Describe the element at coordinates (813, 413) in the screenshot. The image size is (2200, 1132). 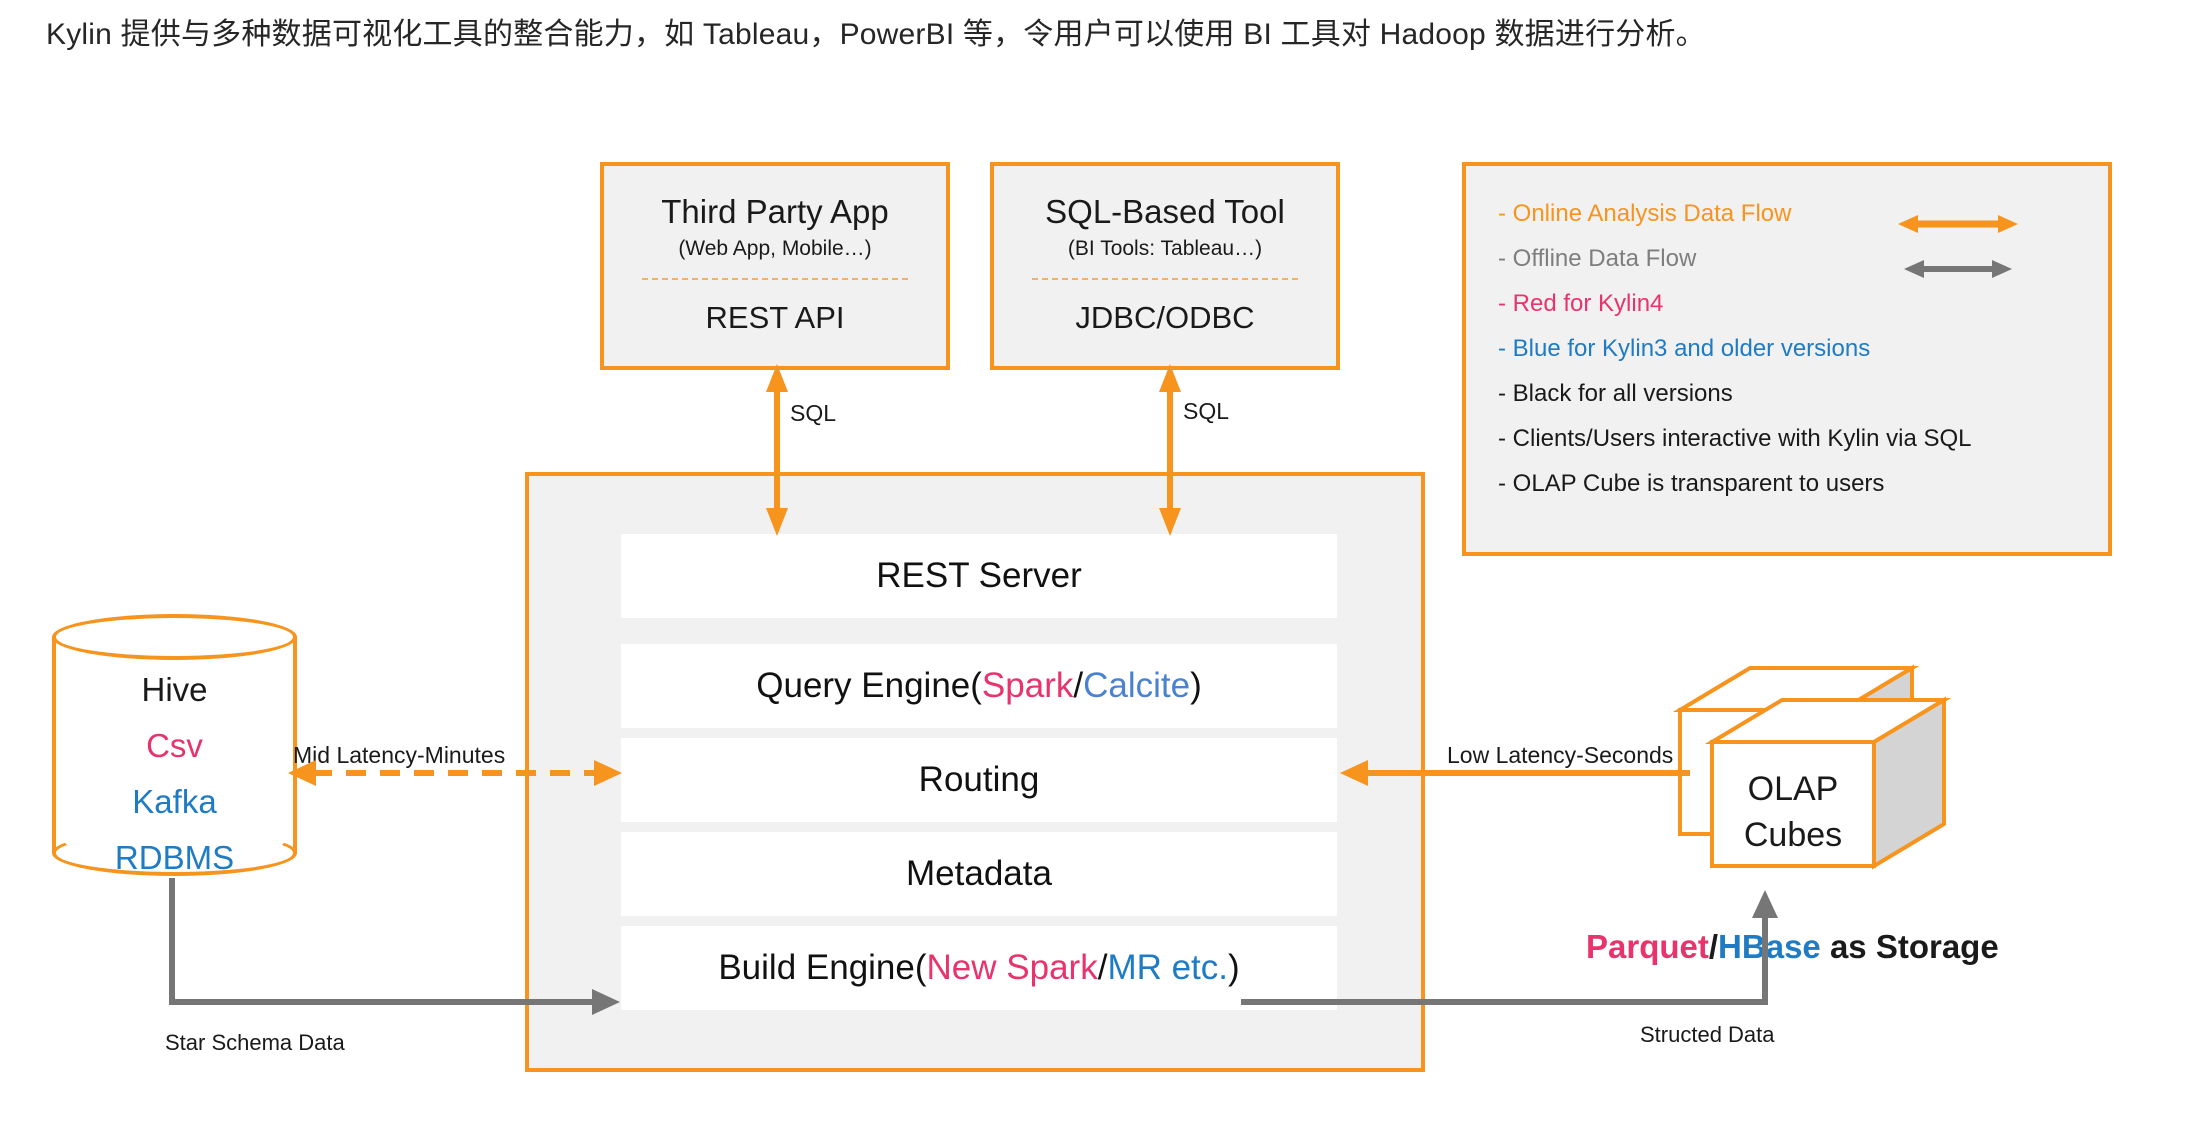
I see `sql-connector-label-left: SQL` at that location.